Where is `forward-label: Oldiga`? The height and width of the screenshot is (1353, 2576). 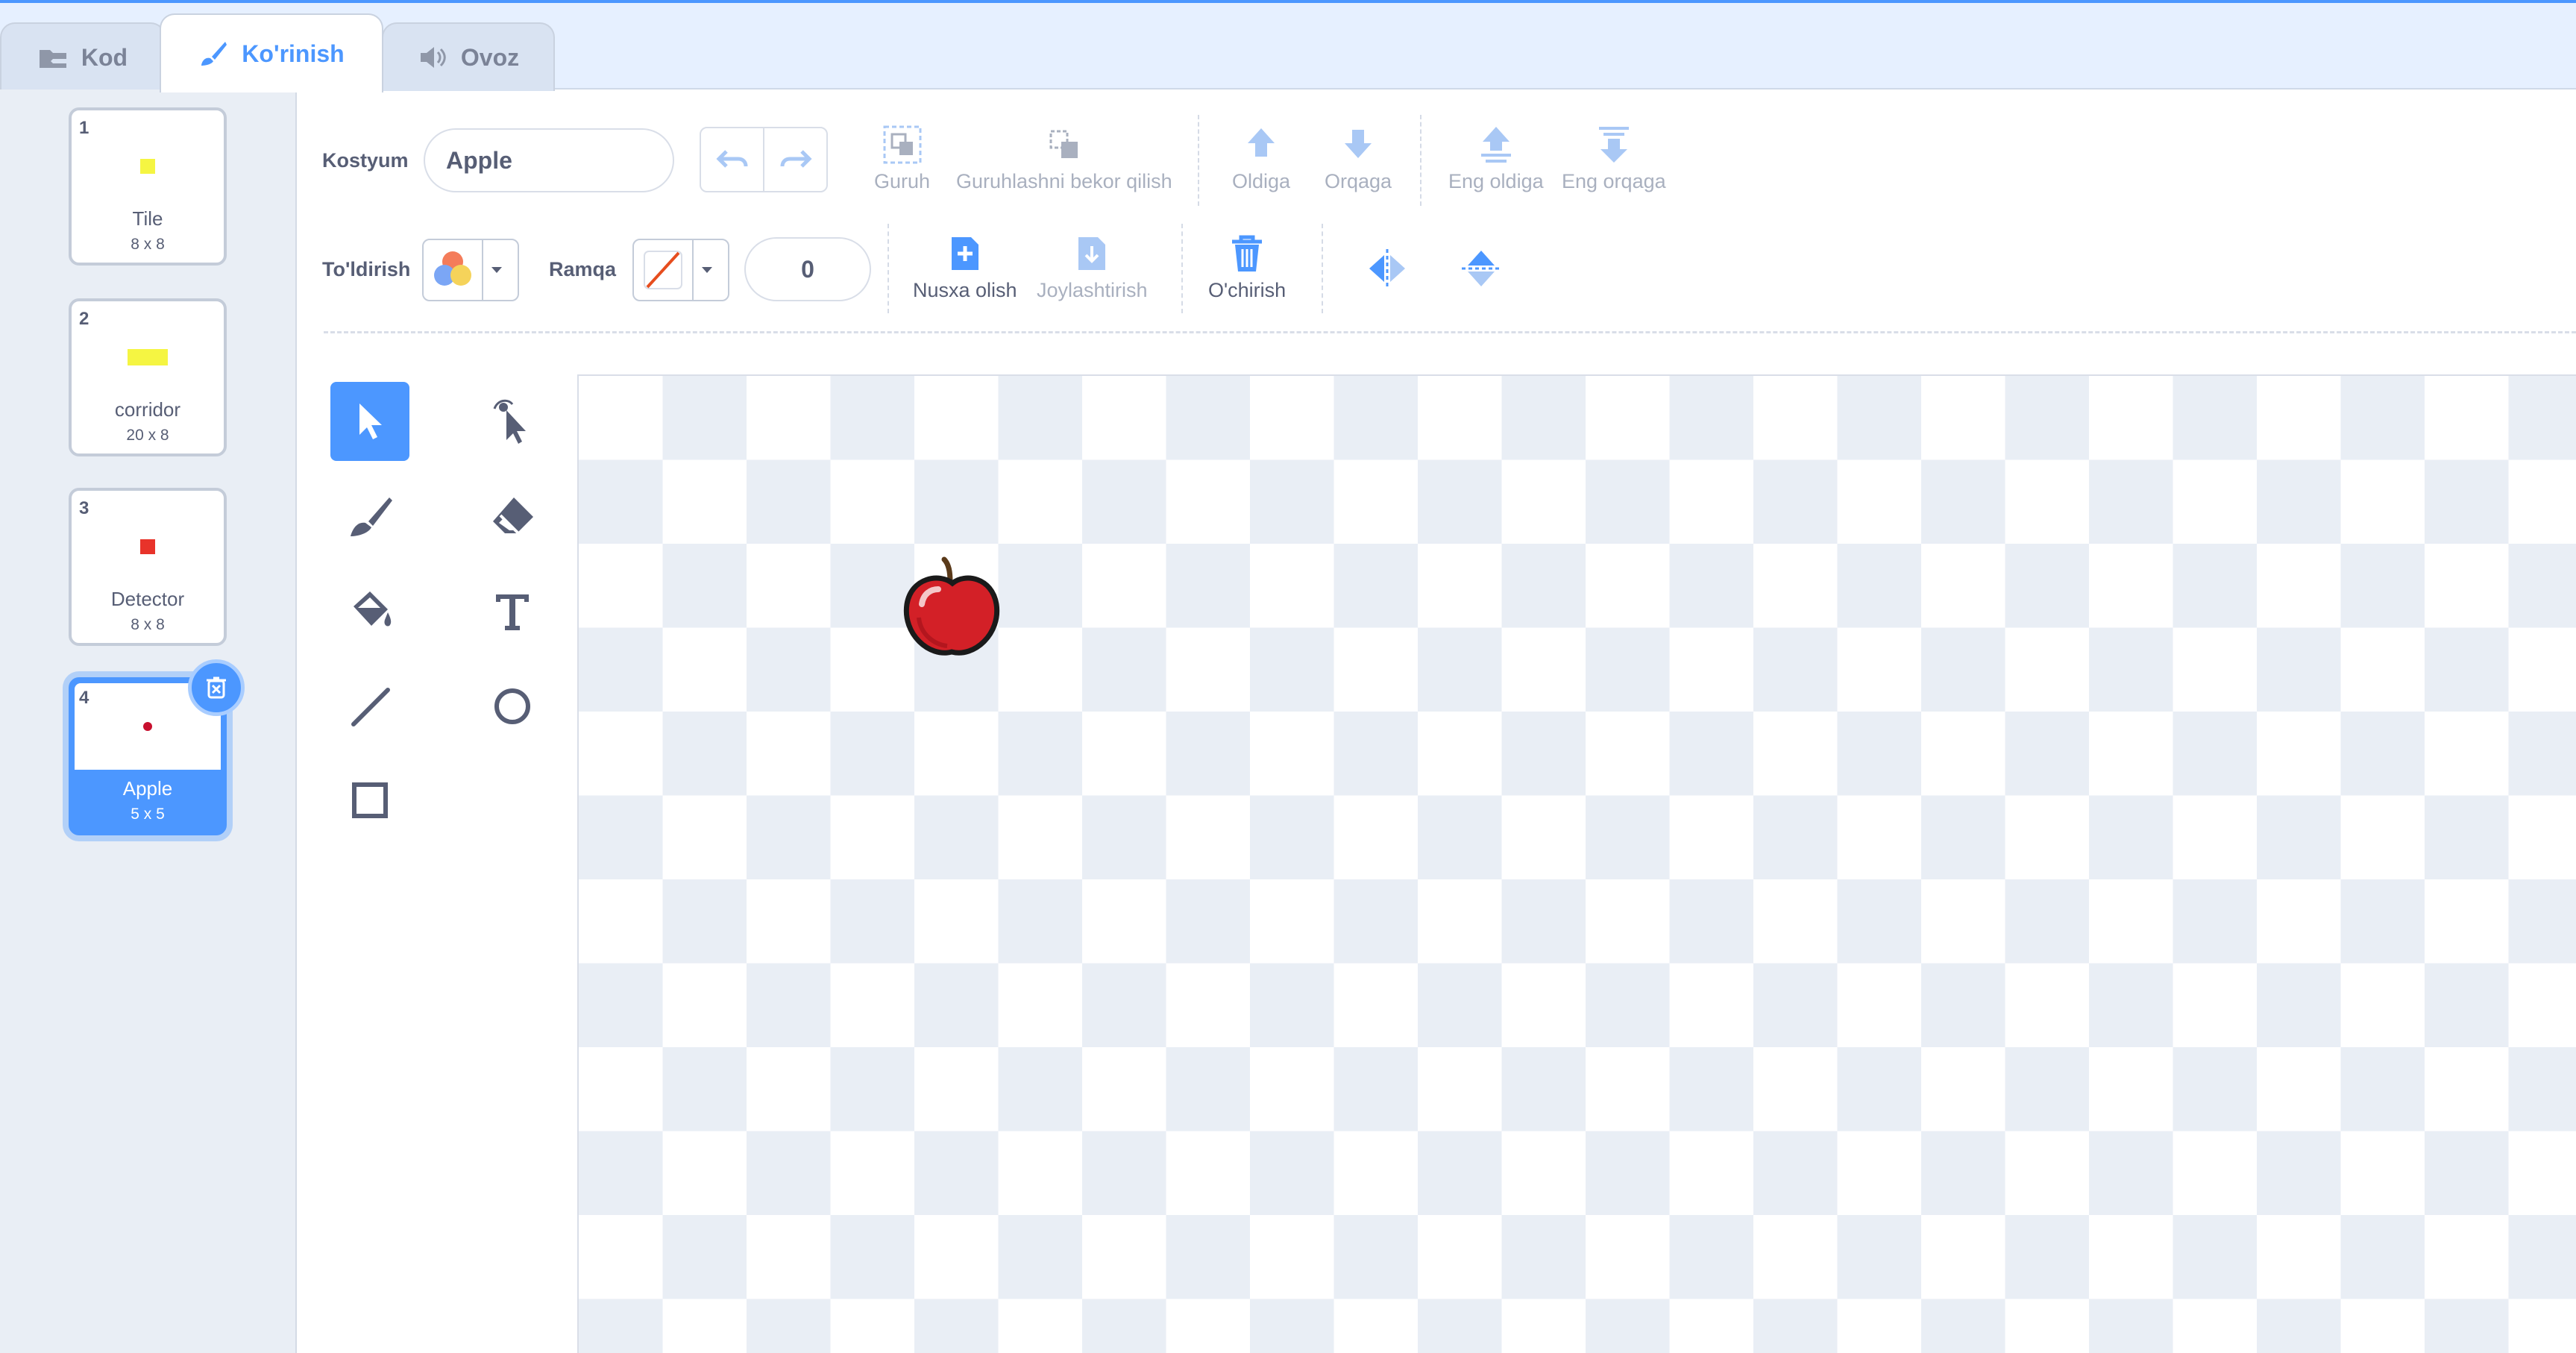 forward-label: Oldiga is located at coordinates (1262, 181).